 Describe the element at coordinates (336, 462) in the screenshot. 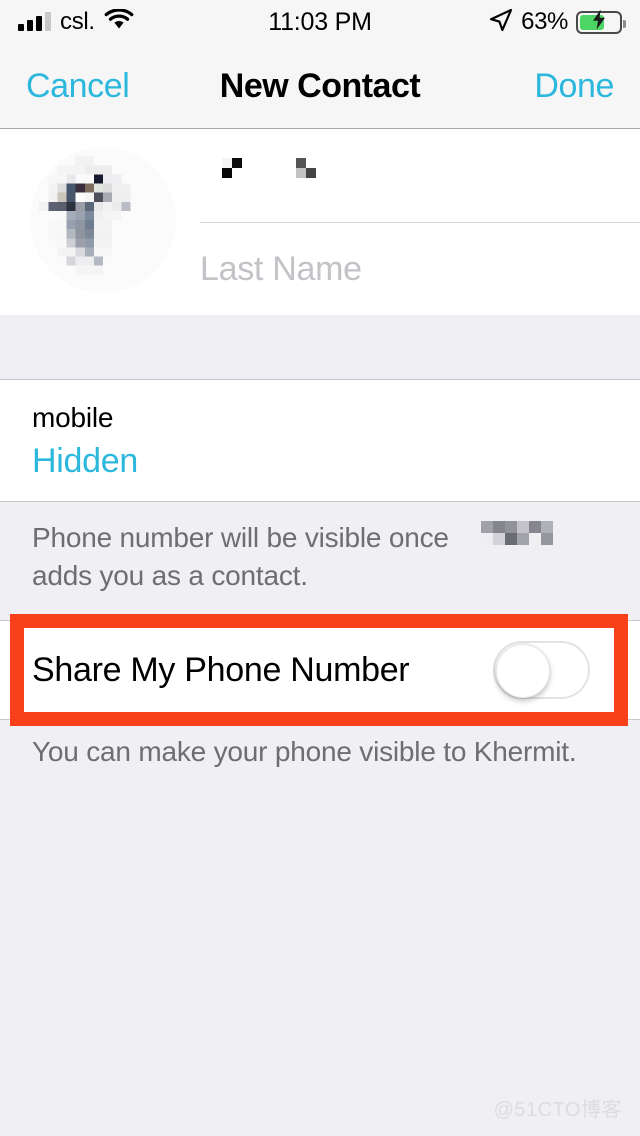

I see `phone-value-hidden: Hidden` at that location.